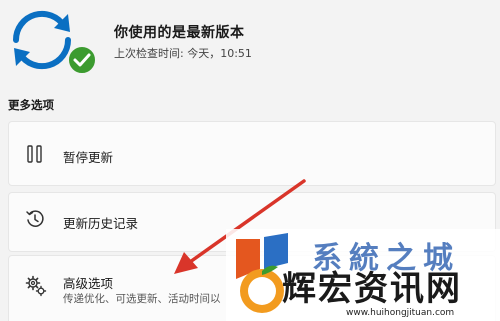  I want to click on watermark-line2: 辉宏资讯网, so click(372, 289).